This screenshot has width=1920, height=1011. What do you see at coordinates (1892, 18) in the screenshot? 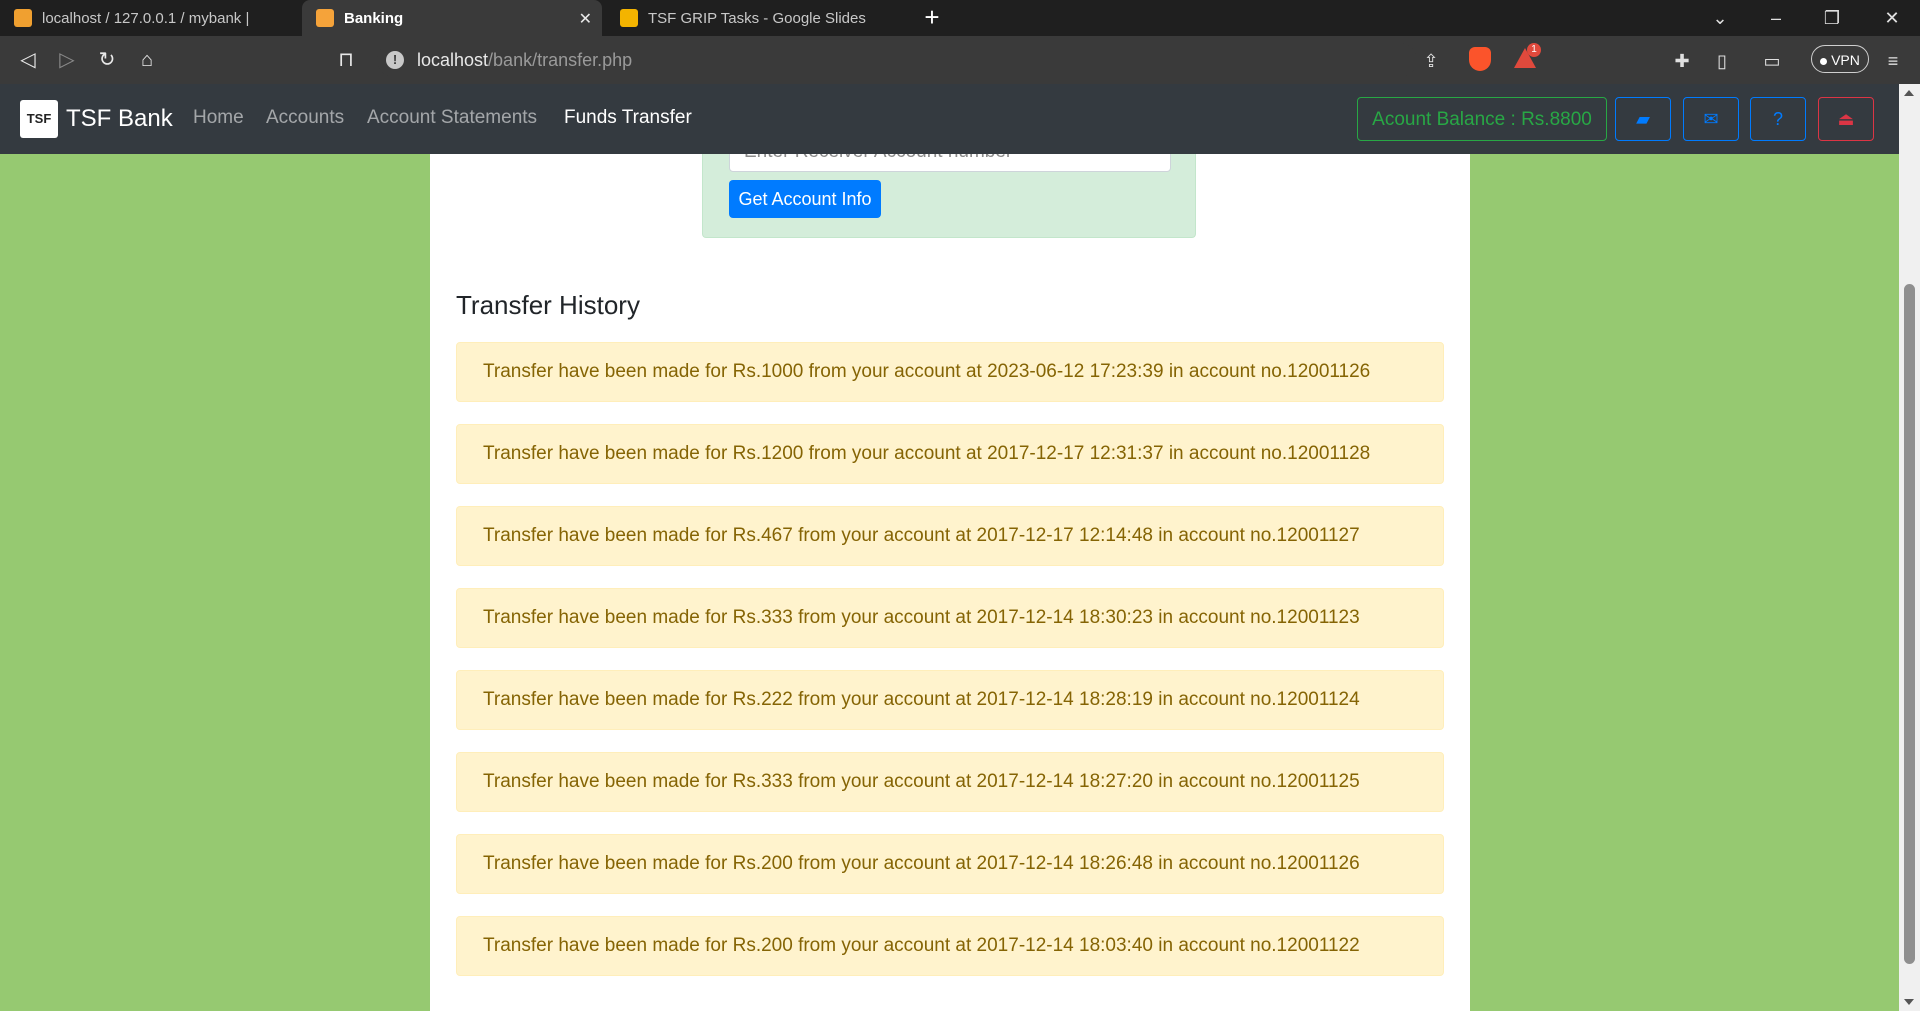
I see `close-window-icon: ✕` at bounding box center [1892, 18].